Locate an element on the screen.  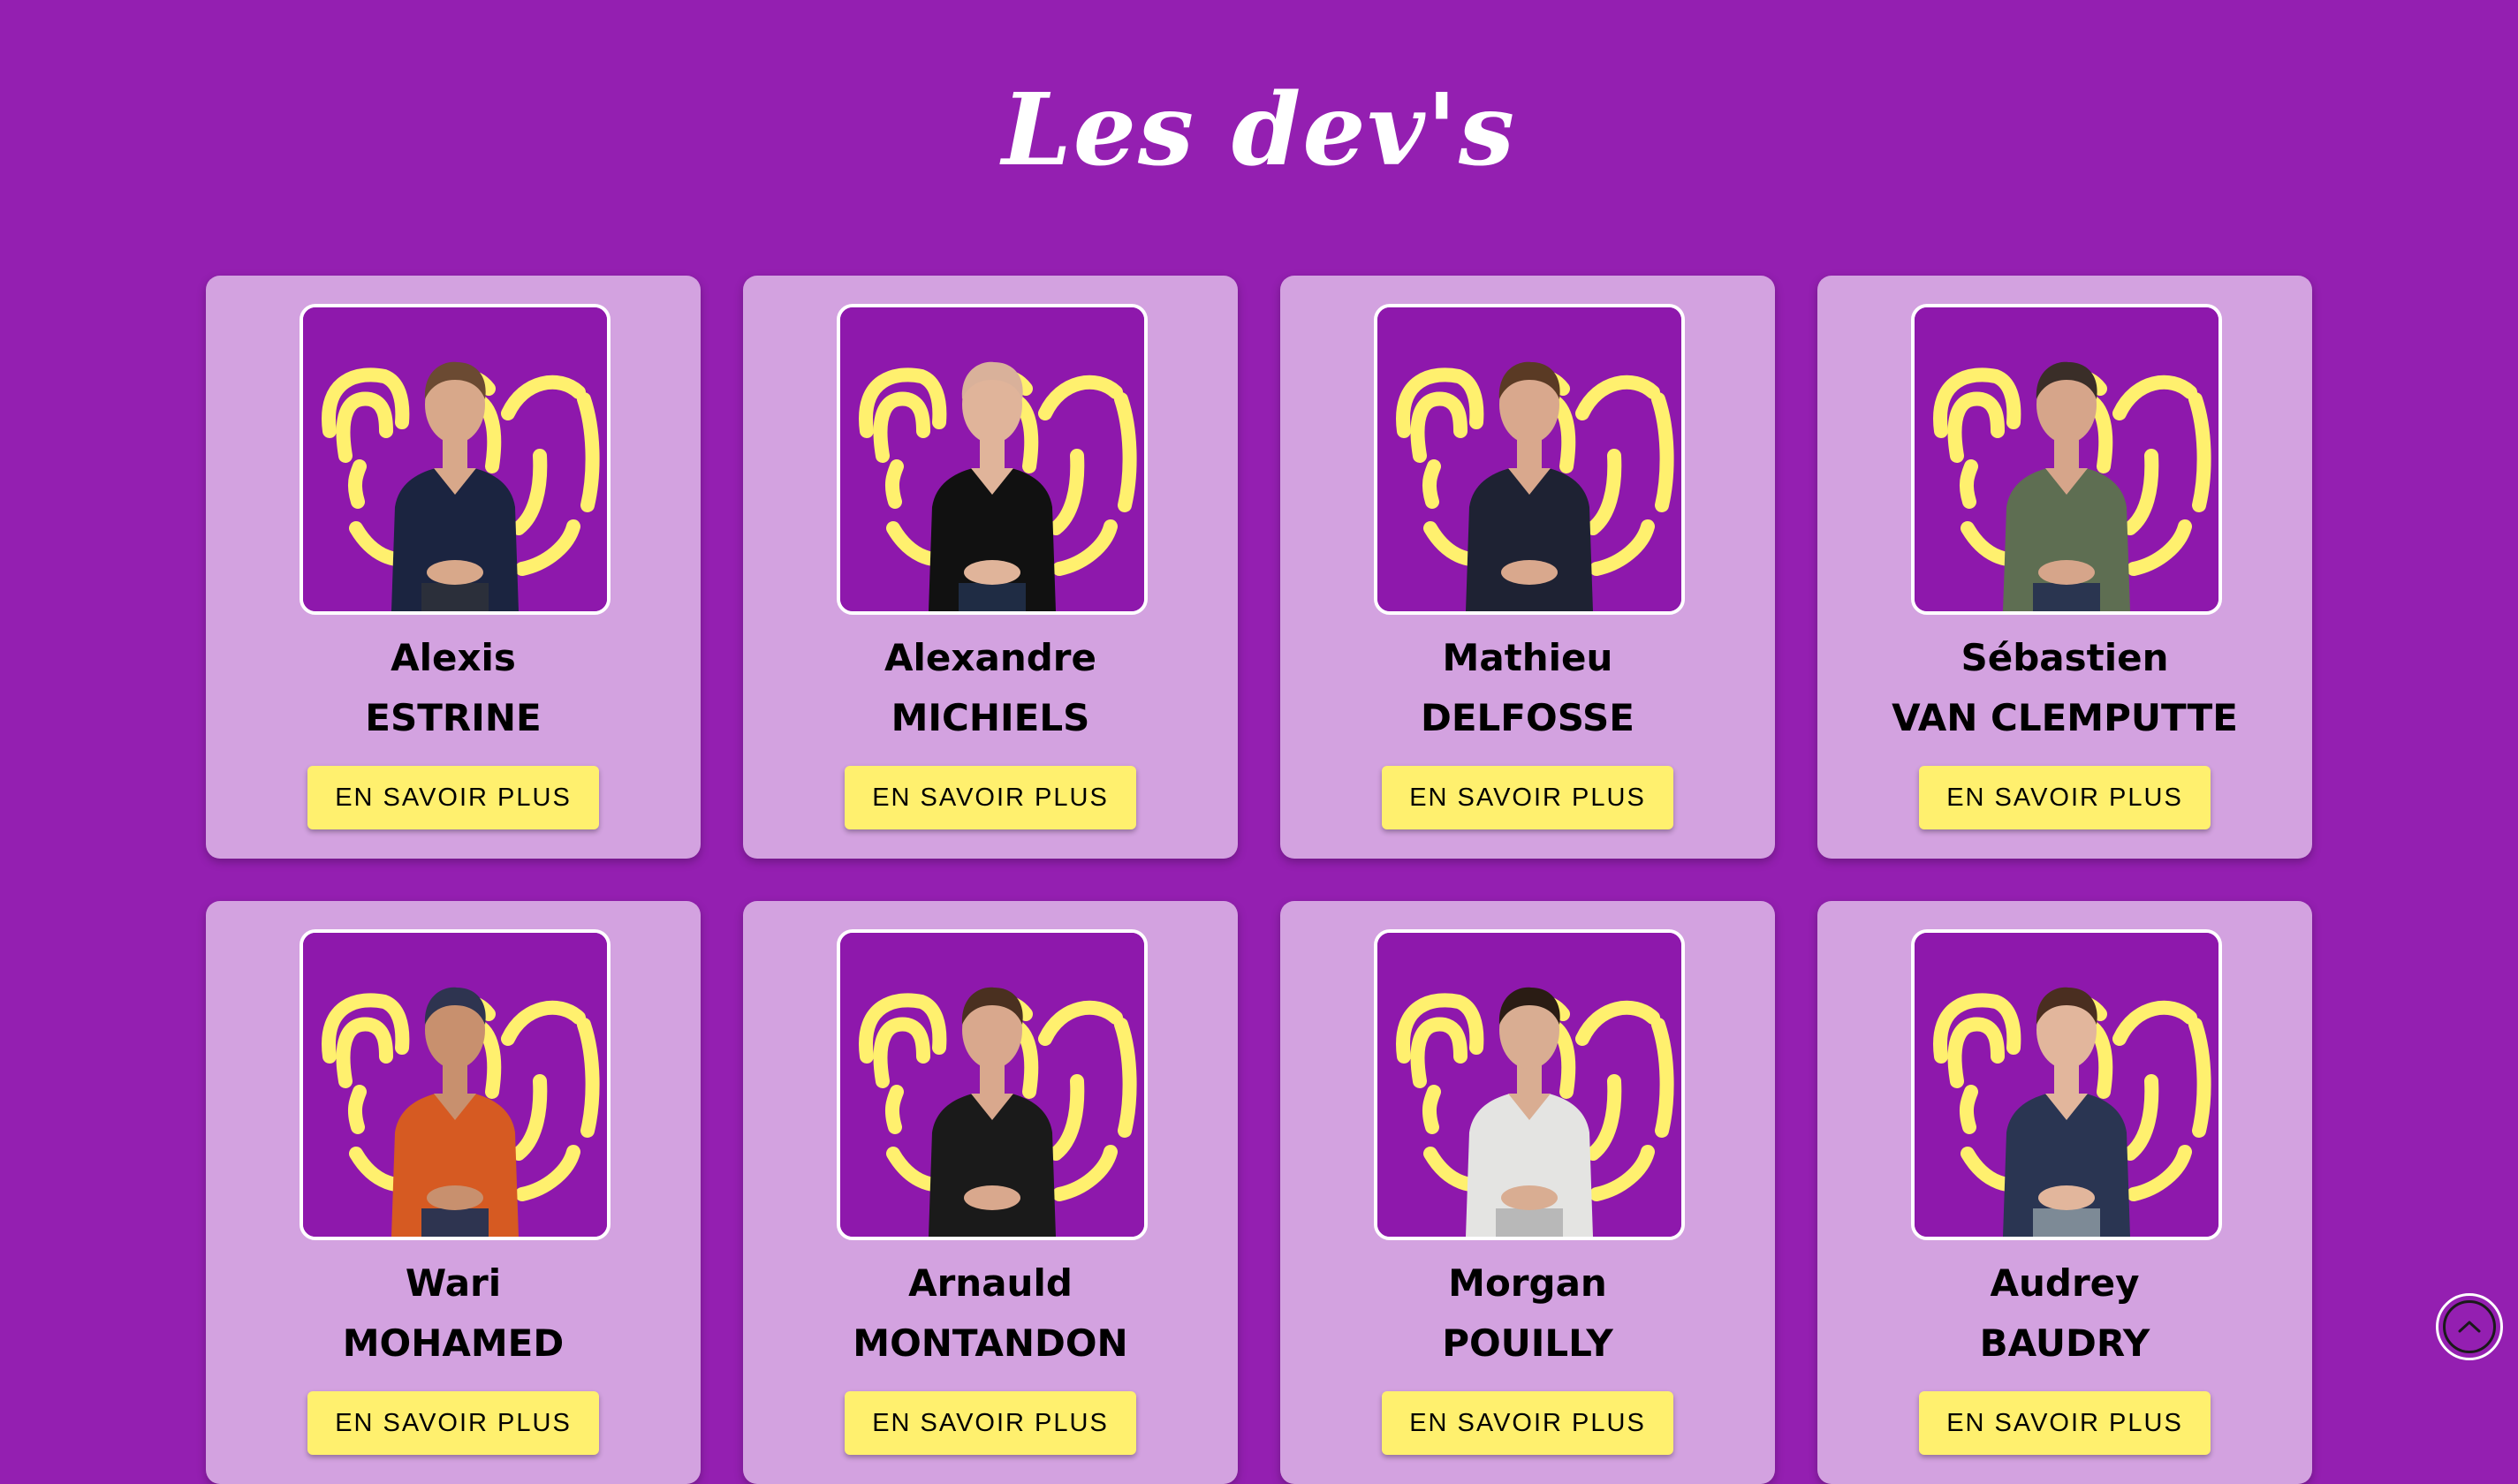
developer-last-name: ESTRINE is located at coordinates (453, 717).